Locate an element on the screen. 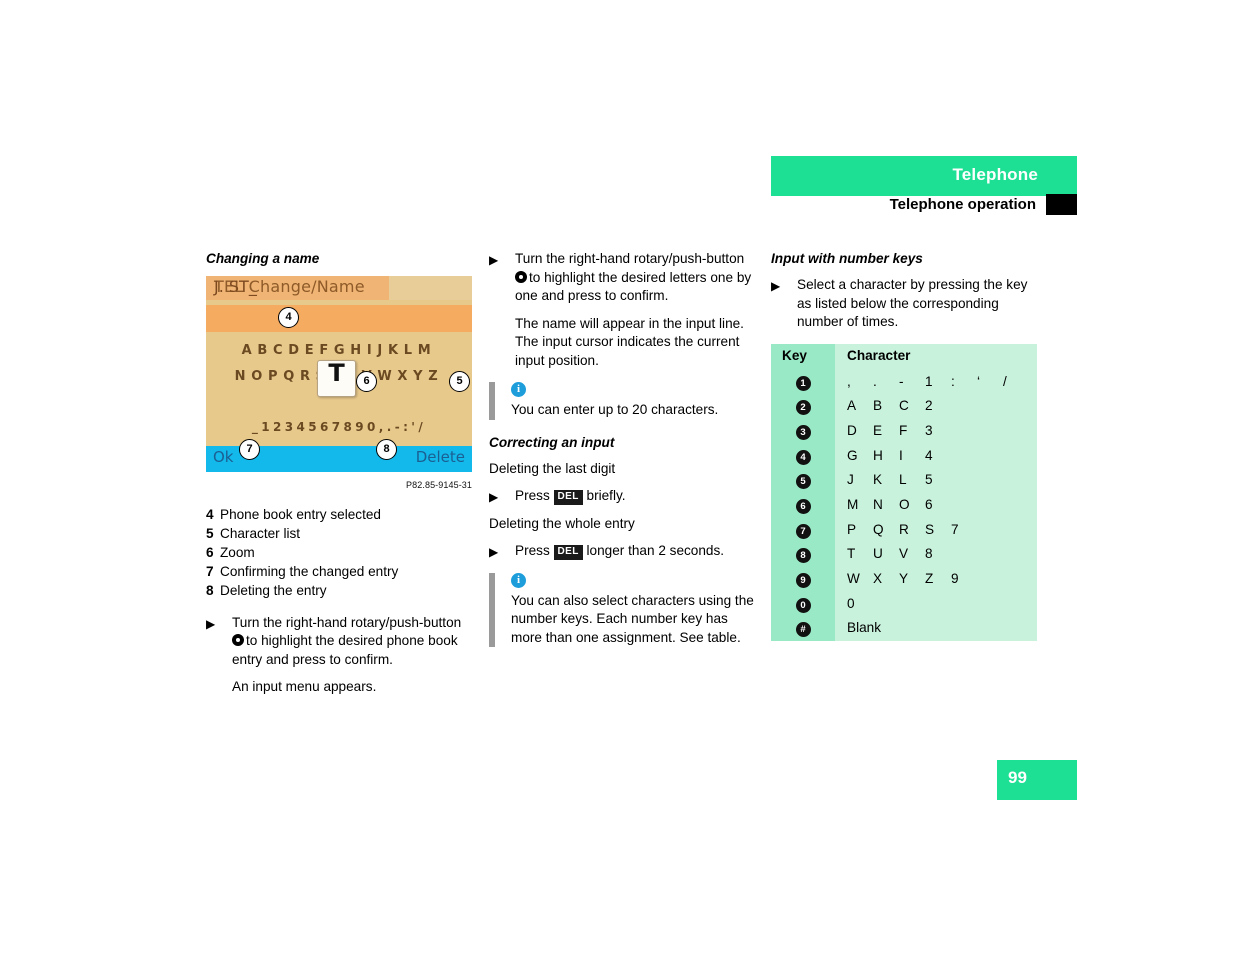  phone-key-icon: 0 is located at coordinates (803, 605).